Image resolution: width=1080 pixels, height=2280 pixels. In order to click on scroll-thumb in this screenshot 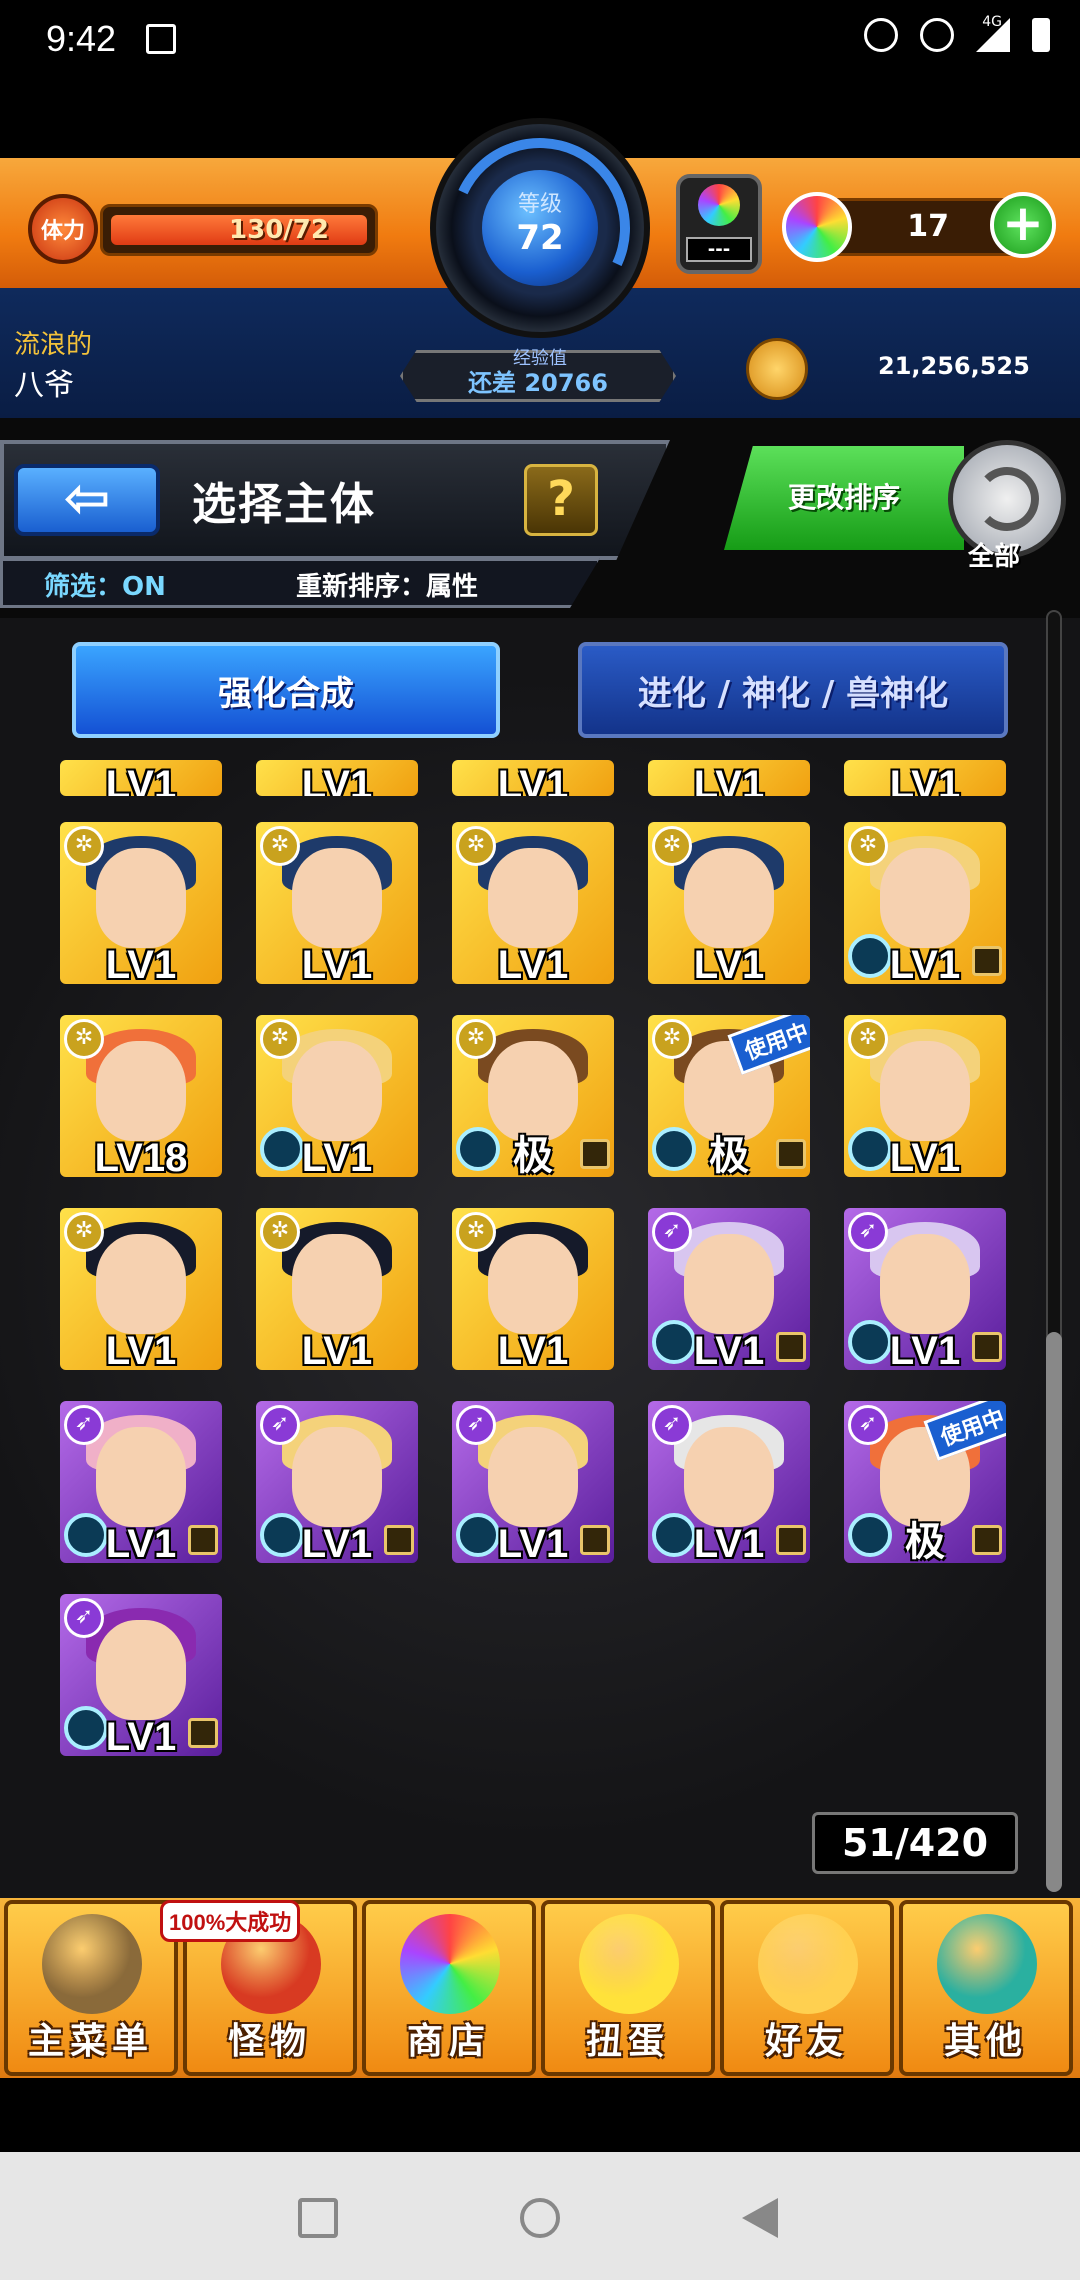, I will do `click(1054, 1612)`.